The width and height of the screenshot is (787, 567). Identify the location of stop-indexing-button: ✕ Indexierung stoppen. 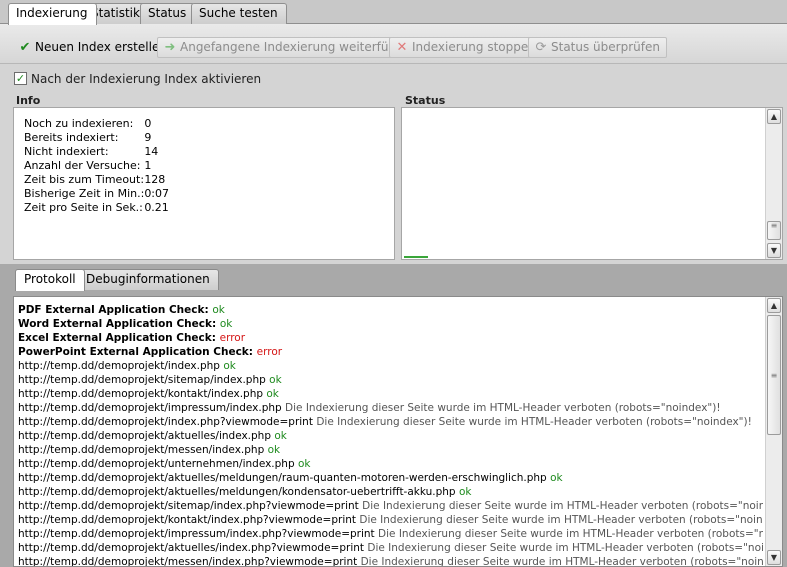
(466, 47).